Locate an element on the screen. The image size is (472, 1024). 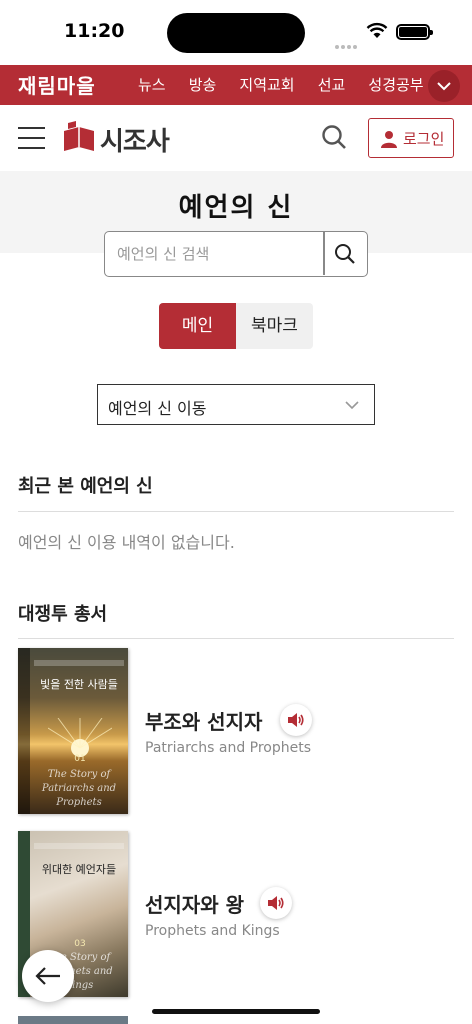
logo-text: 시조사 is located at coordinates (135, 139).